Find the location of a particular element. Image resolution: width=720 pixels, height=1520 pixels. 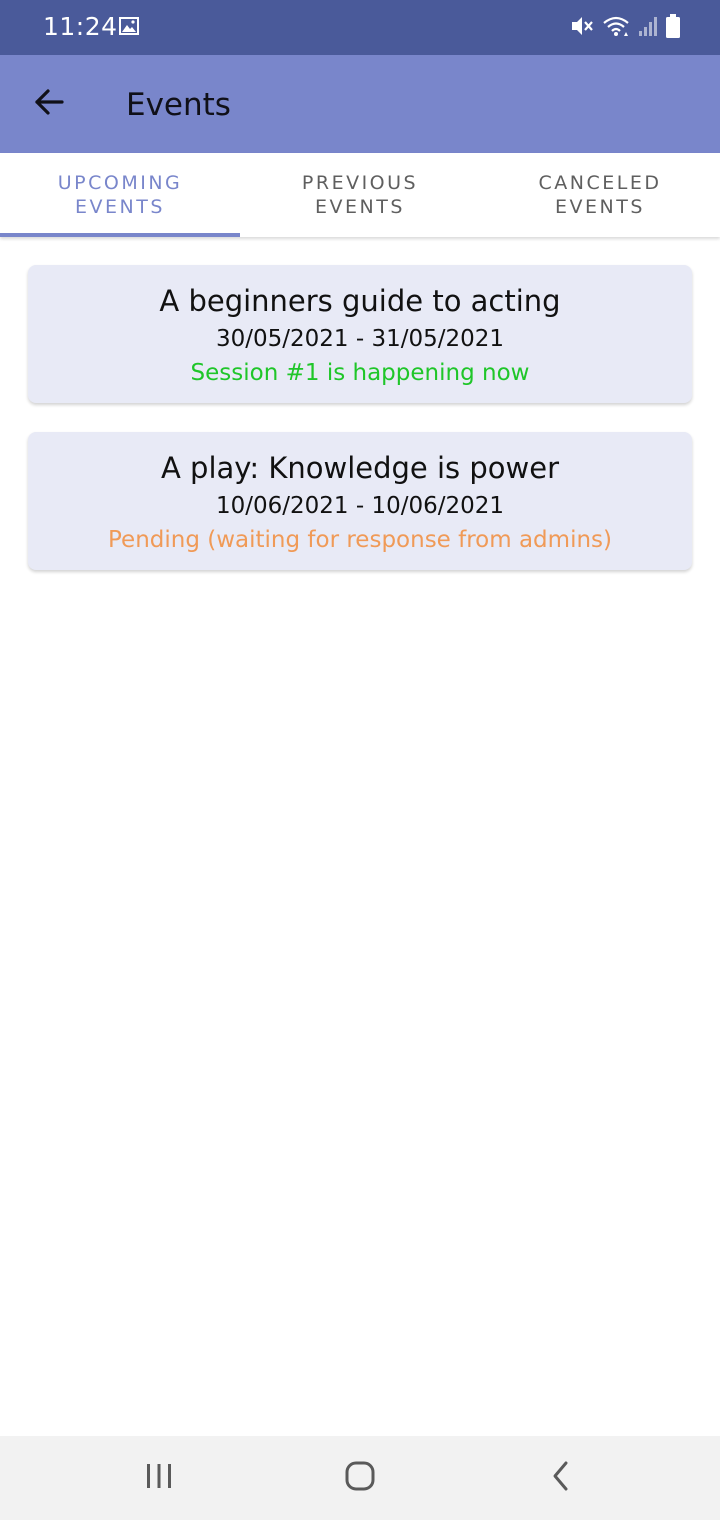

page-title: Events is located at coordinates (178, 105).